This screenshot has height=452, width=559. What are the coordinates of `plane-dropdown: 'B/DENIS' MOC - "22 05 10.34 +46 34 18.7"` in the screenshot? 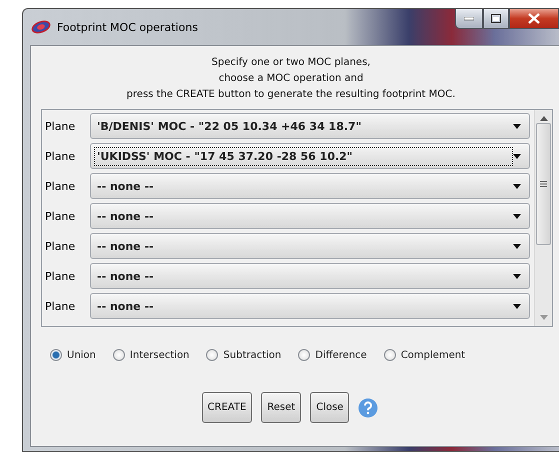 It's located at (310, 126).